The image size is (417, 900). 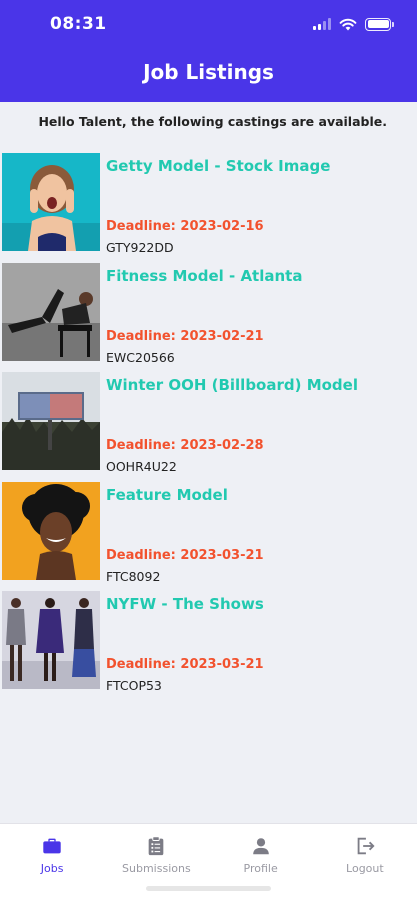 What do you see at coordinates (141, 466) in the screenshot?
I see `job-code: OOHR4U22` at bounding box center [141, 466].